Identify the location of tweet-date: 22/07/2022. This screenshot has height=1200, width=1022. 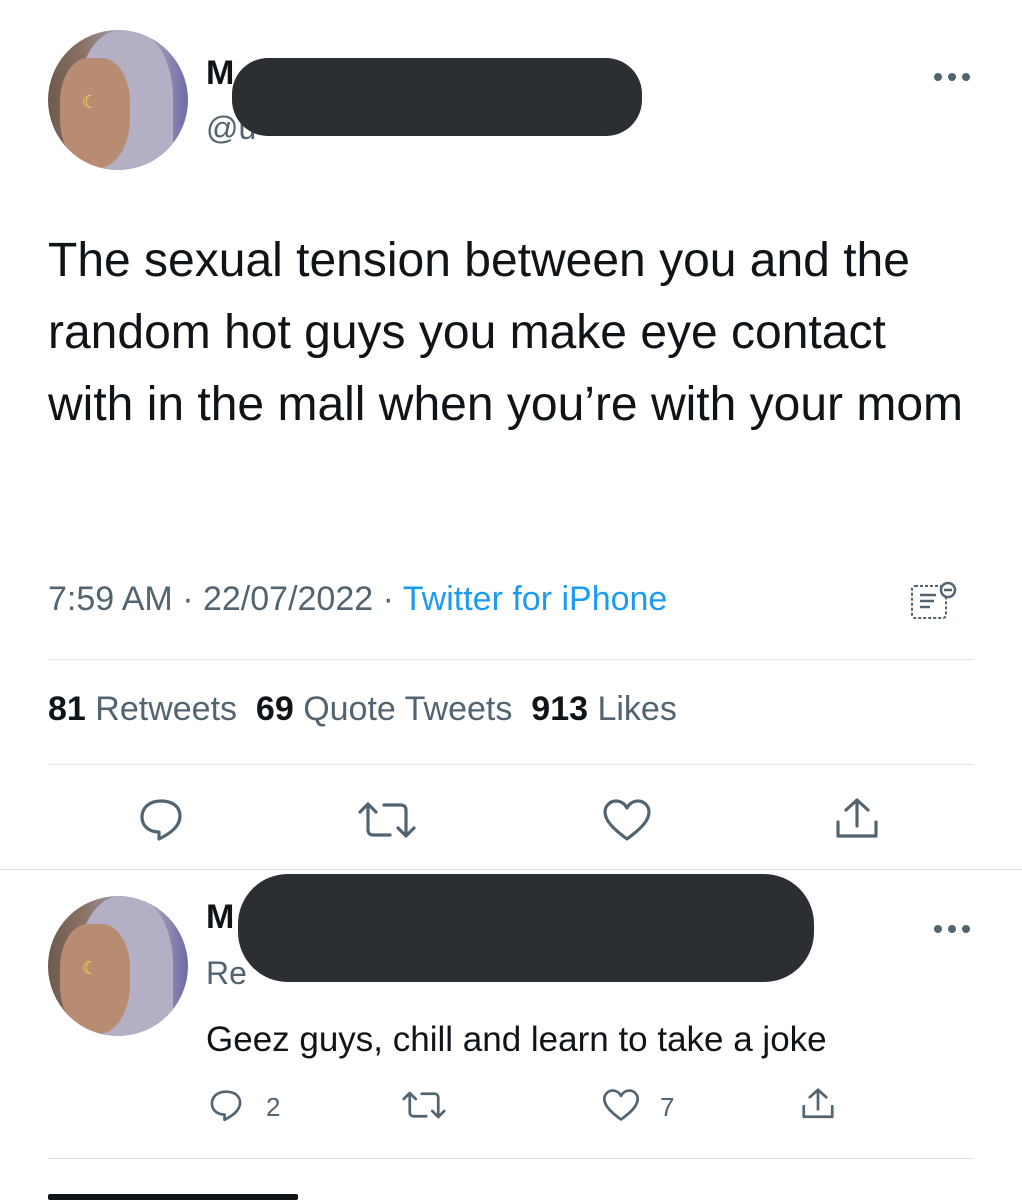
(288, 599).